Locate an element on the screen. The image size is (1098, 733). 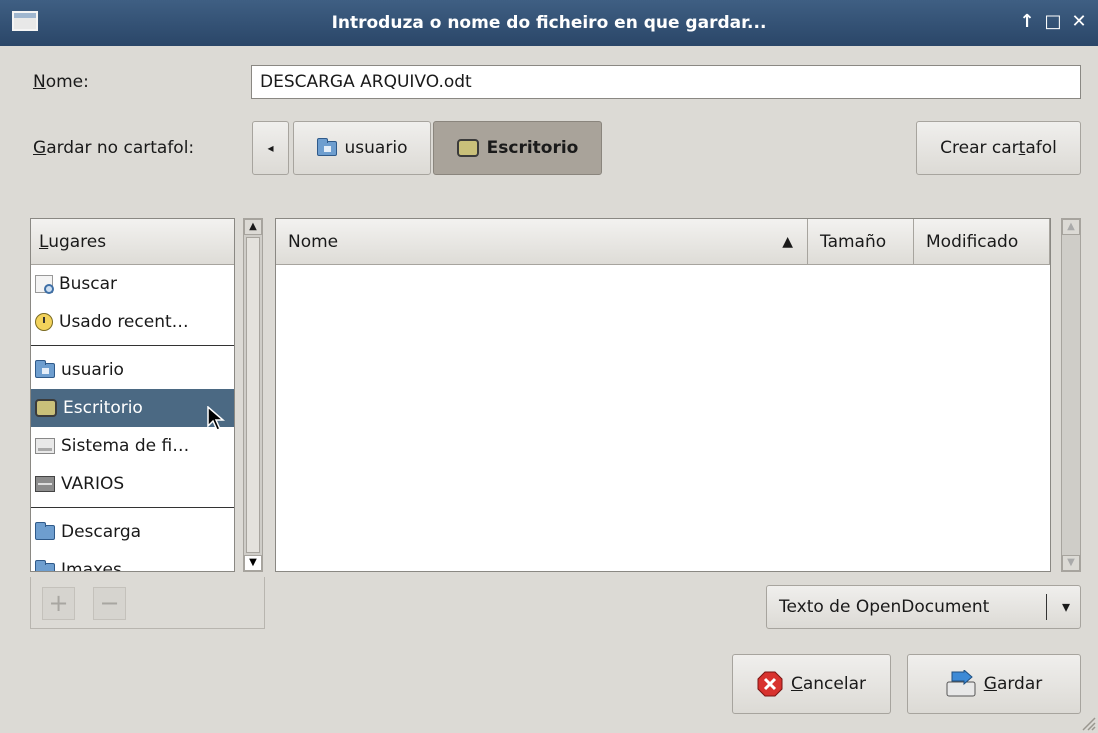
keep-above-button: ↑ is located at coordinates (1027, 22).